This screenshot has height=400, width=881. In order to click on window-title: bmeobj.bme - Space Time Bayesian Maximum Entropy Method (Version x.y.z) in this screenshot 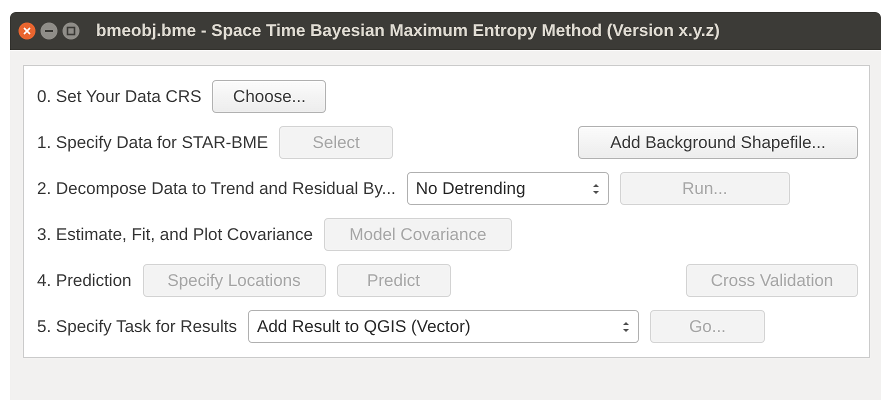, I will do `click(408, 31)`.